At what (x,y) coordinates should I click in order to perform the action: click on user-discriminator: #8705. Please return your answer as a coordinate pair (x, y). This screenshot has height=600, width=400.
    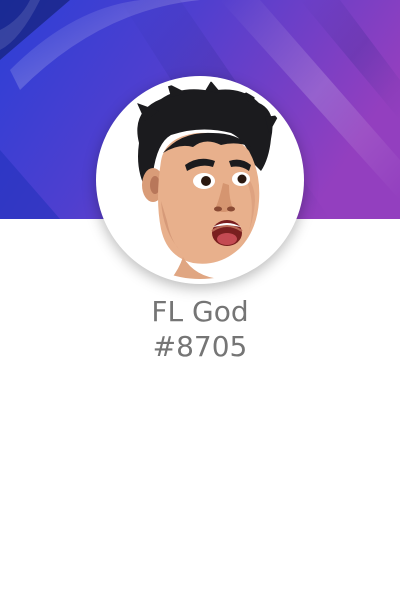
    Looking at the image, I should click on (200, 346).